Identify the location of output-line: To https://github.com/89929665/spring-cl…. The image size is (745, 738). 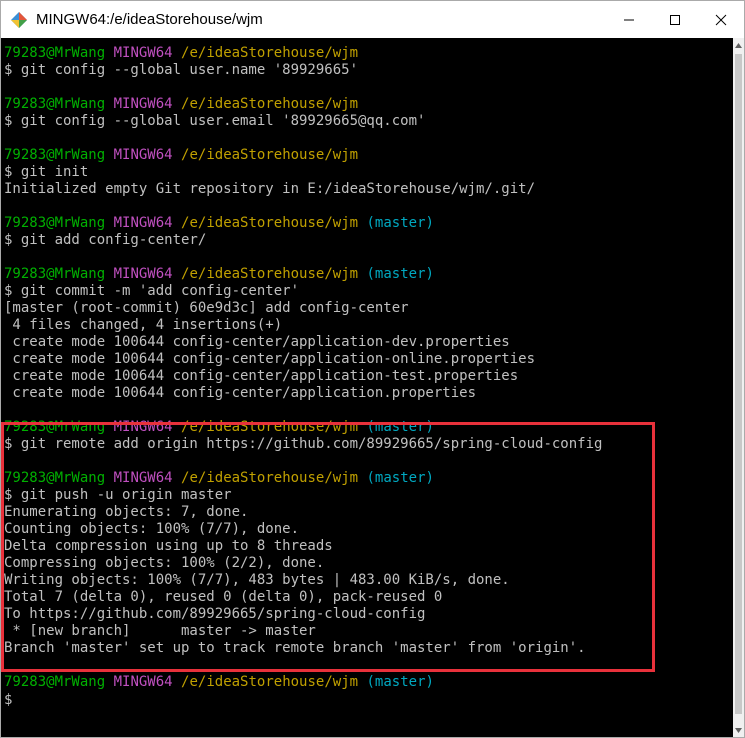
(215, 614).